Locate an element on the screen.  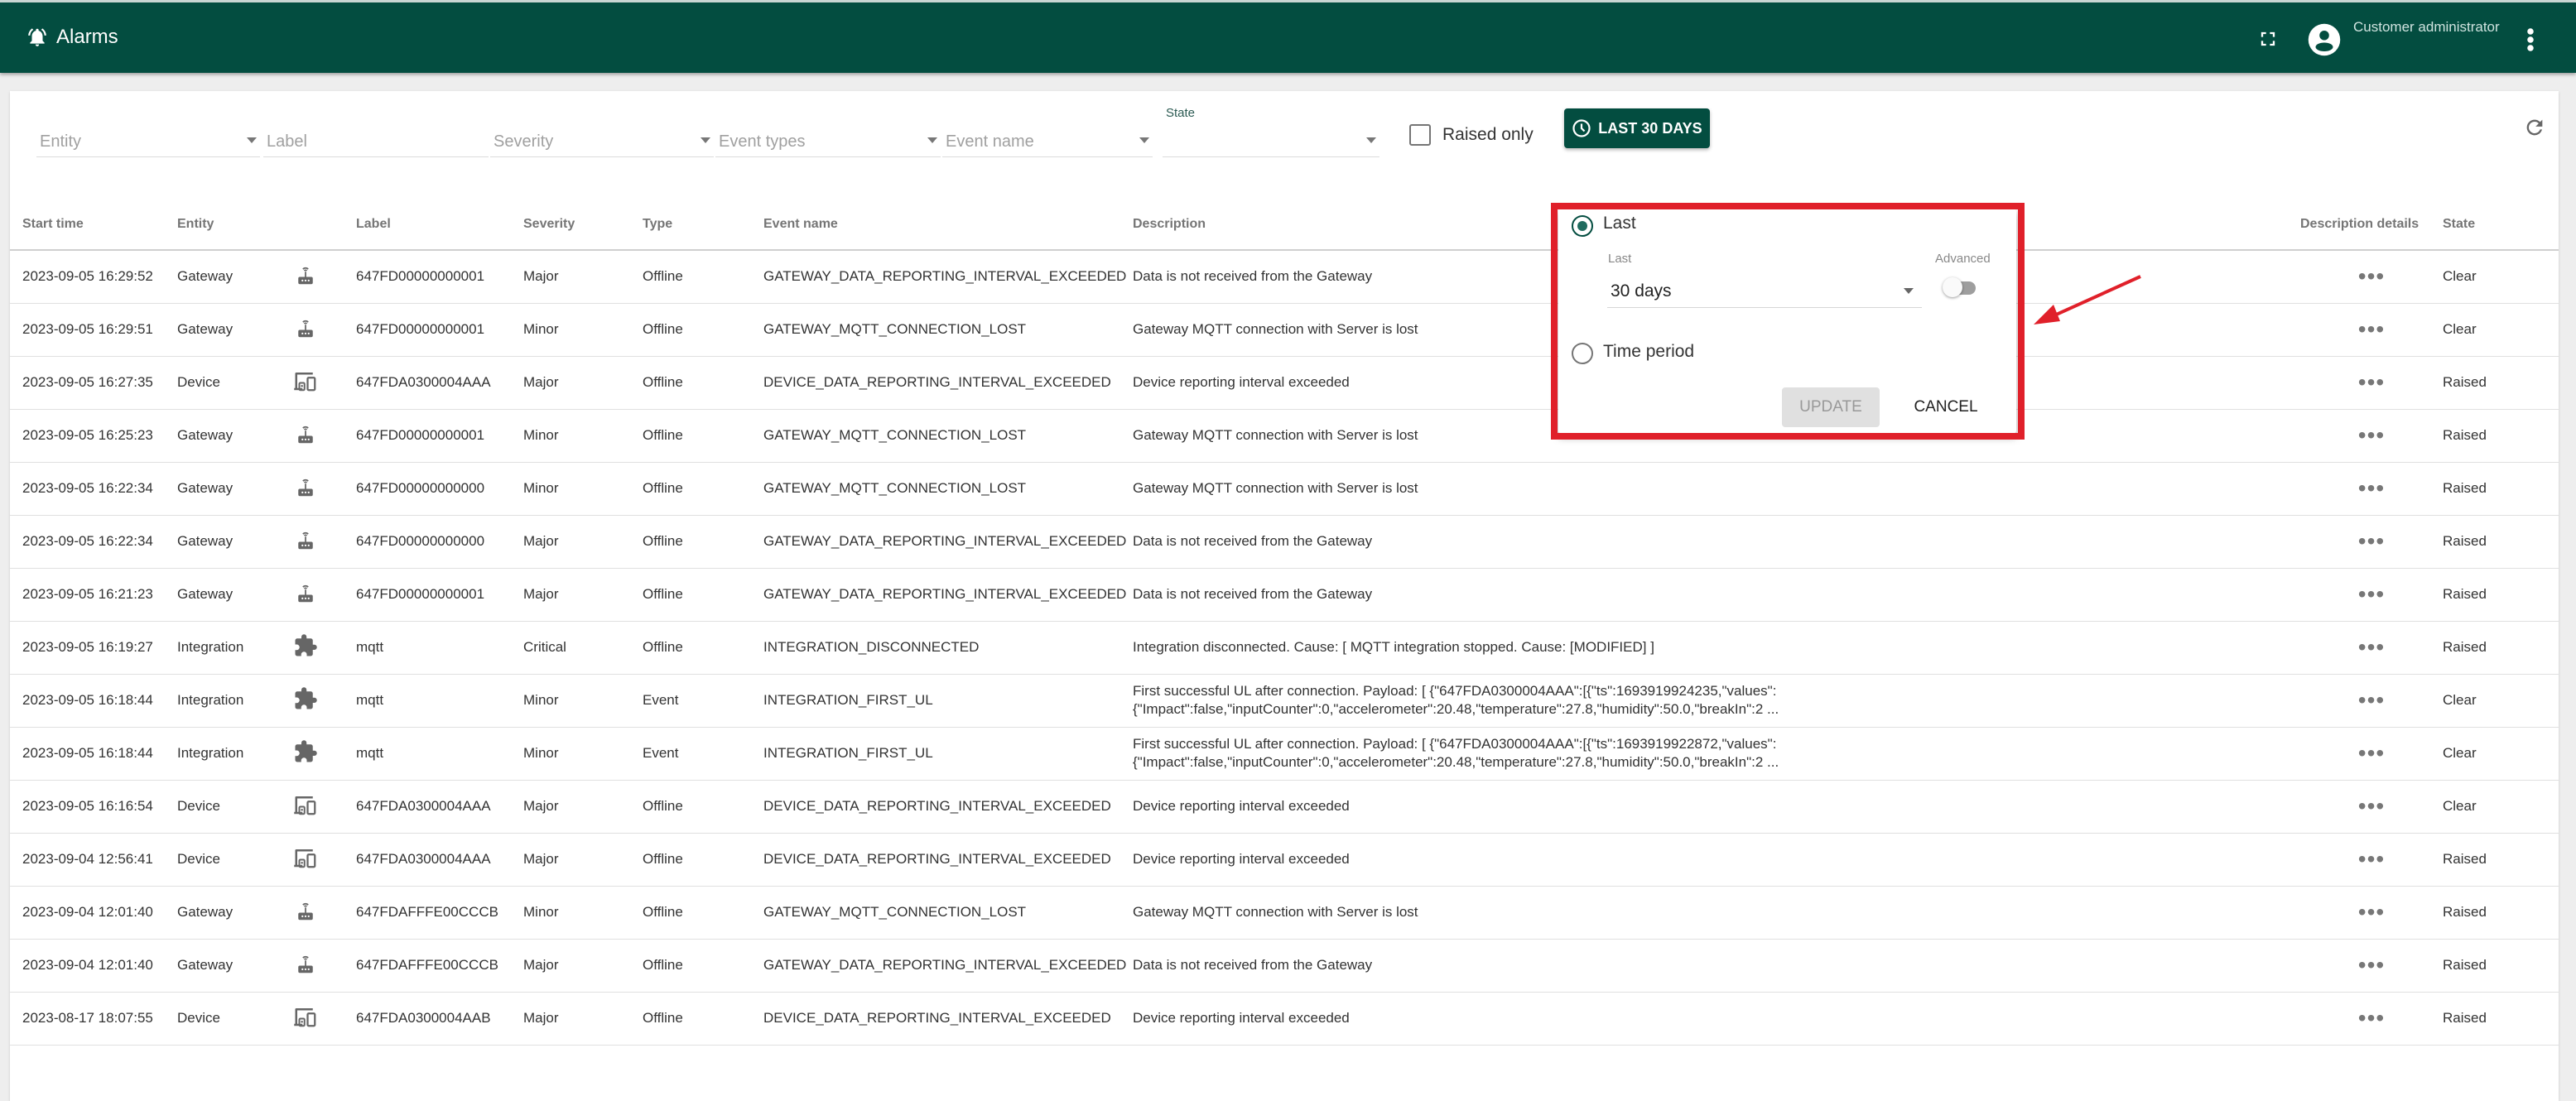
column-header: Label is located at coordinates (439, 225).